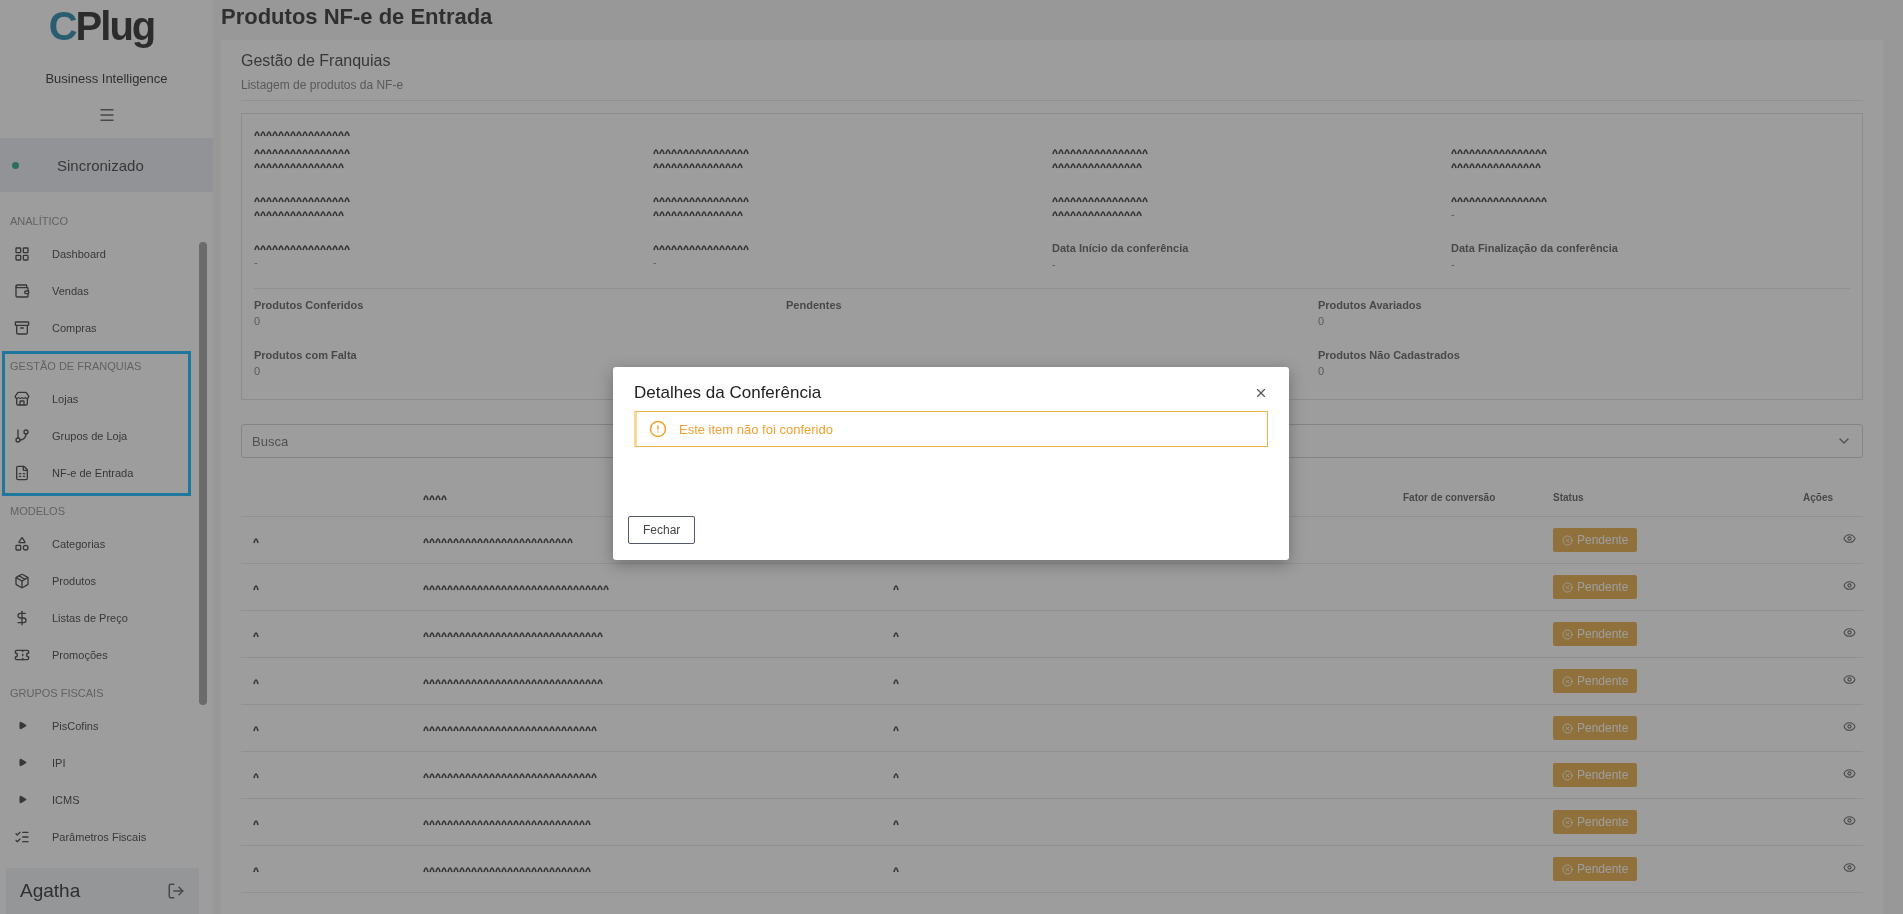 This screenshot has width=1903, height=914. I want to click on counter-label: Produtos Conferidos, so click(309, 305).